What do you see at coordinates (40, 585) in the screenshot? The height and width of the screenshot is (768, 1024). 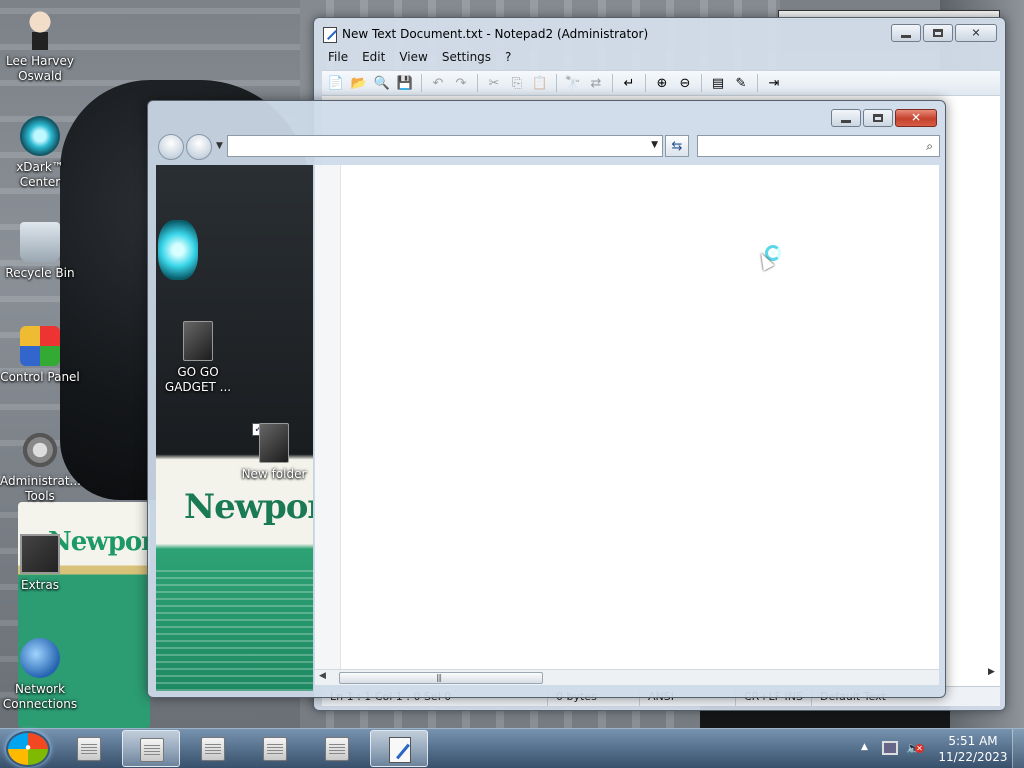 I see `desktop-icon-label: Extras` at bounding box center [40, 585].